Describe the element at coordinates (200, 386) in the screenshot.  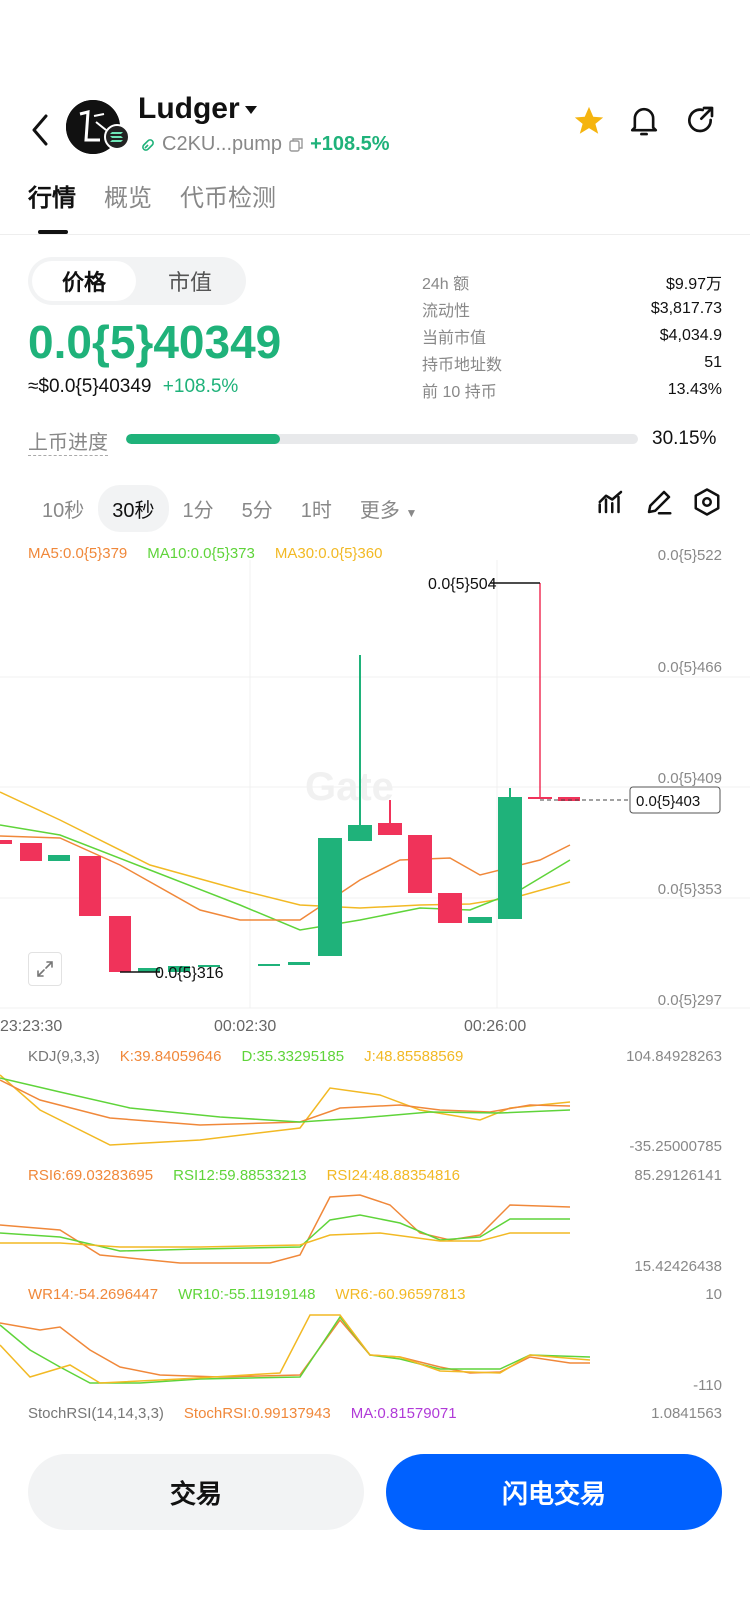
I see `price-change: +108.5%` at that location.